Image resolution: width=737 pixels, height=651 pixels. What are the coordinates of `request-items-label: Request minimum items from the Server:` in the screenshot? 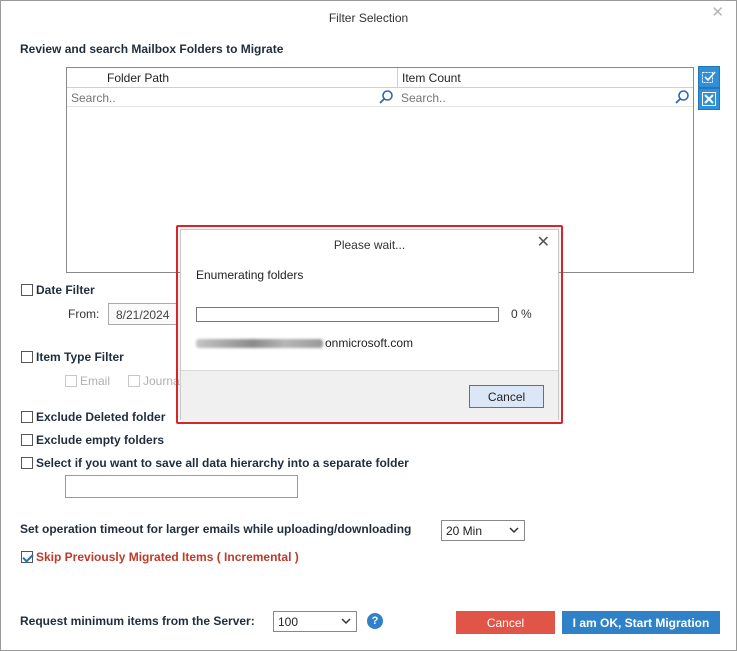 It's located at (137, 621).